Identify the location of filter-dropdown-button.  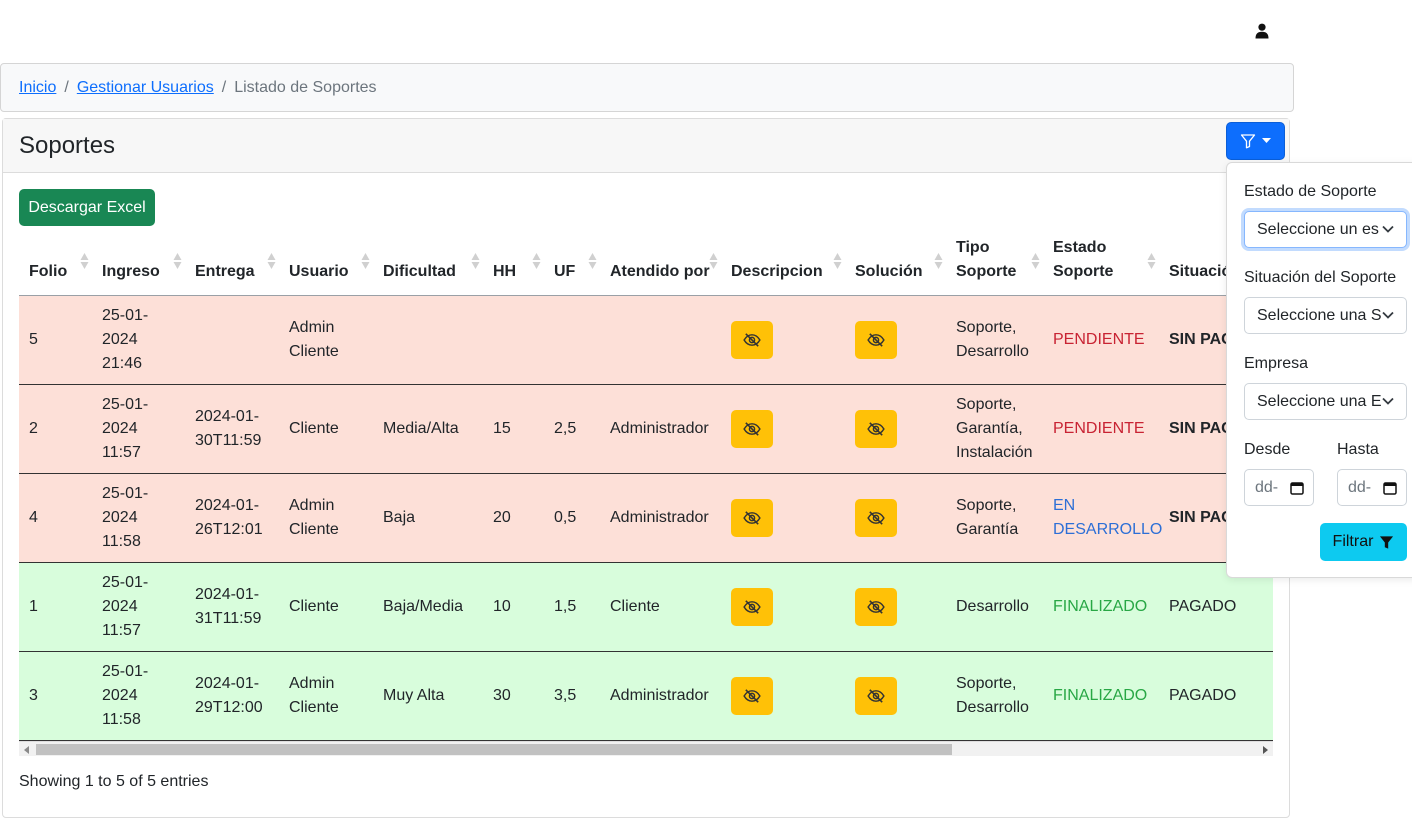
(1255, 141).